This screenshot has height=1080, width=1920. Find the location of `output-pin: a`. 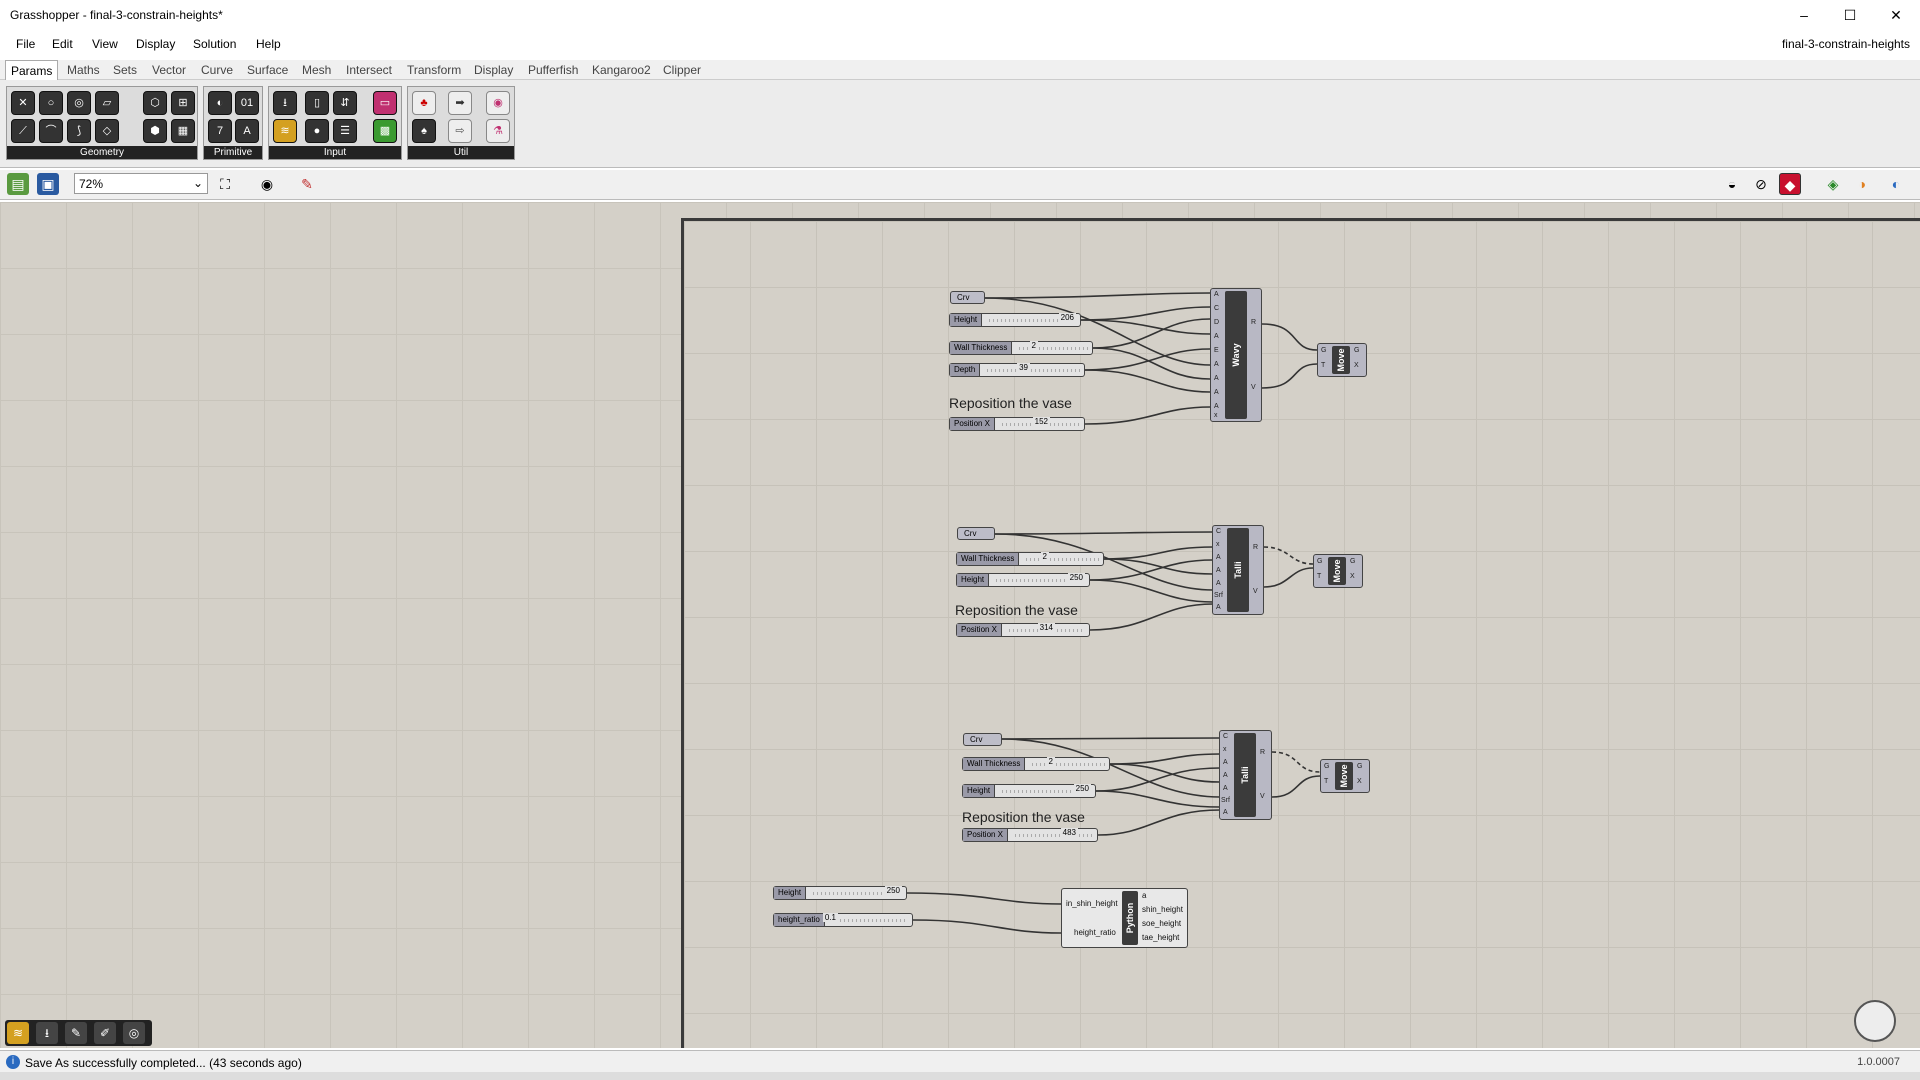

output-pin: a is located at coordinates (1144, 895).